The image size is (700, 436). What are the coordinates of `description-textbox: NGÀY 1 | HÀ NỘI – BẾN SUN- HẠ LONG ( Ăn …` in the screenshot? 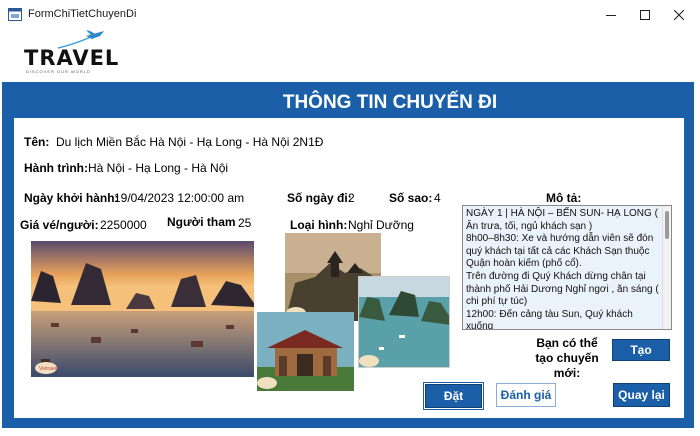 It's located at (567, 267).